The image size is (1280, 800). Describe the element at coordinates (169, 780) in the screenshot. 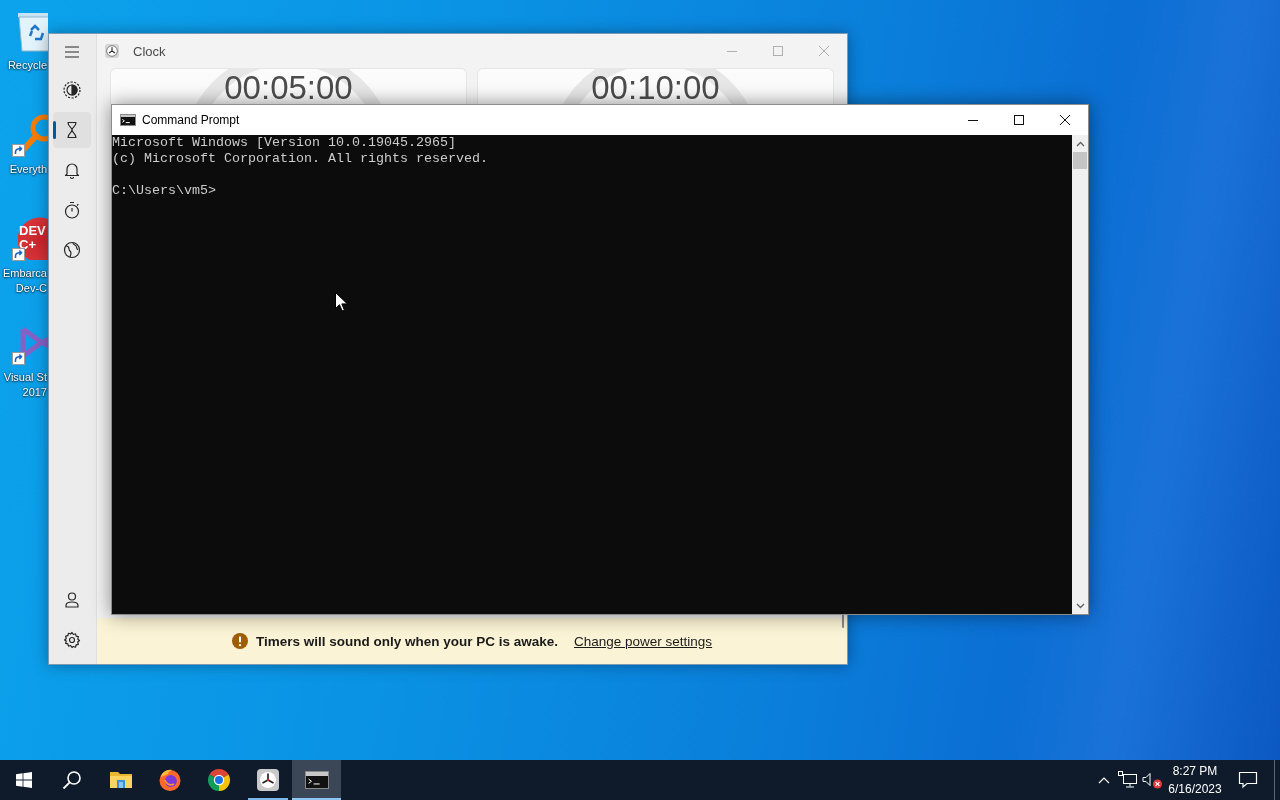

I see `firefox-icon` at that location.